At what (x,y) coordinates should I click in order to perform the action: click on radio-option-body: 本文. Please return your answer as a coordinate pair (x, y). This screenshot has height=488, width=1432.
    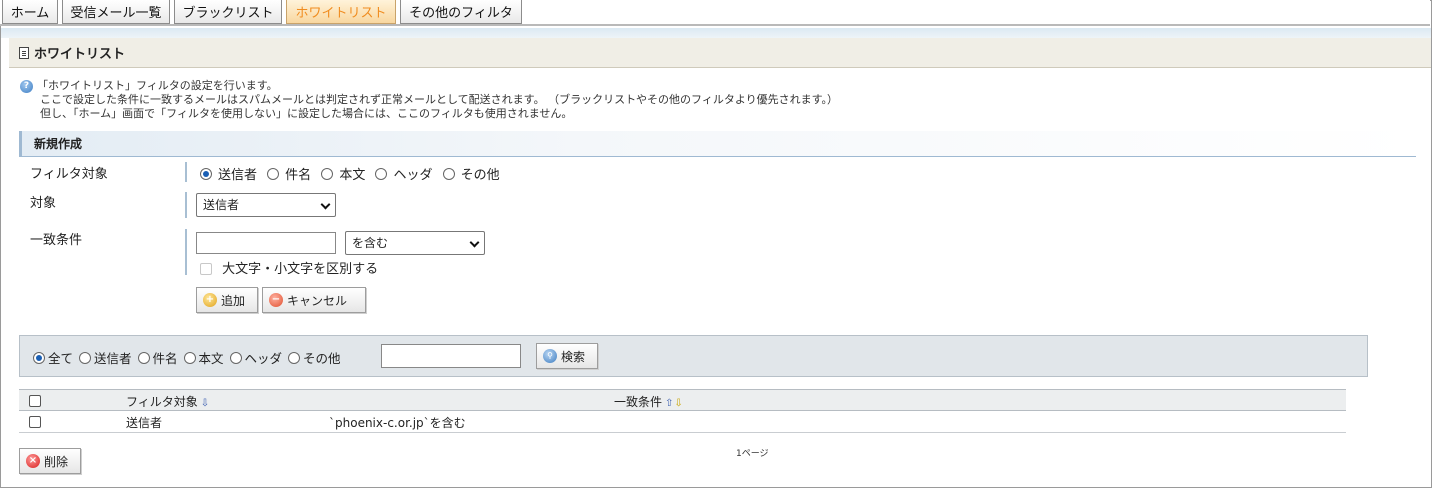
    Looking at the image, I should click on (343, 173).